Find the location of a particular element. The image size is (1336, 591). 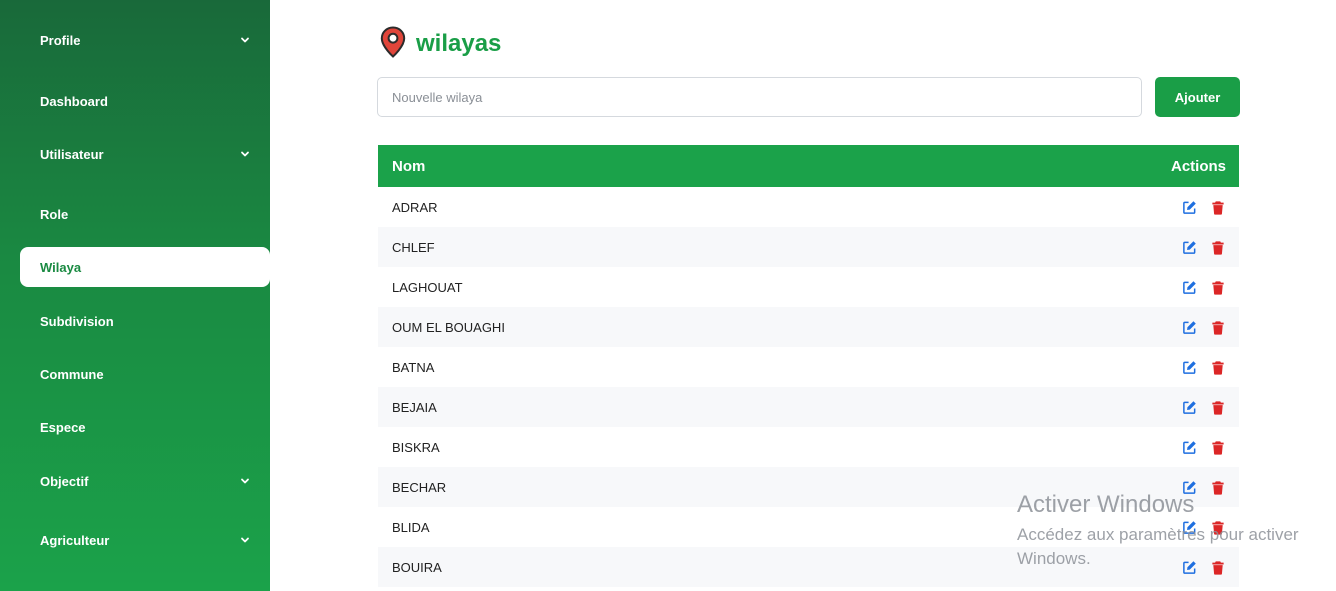

sidebar-item-label: Objectif is located at coordinates (64, 481).